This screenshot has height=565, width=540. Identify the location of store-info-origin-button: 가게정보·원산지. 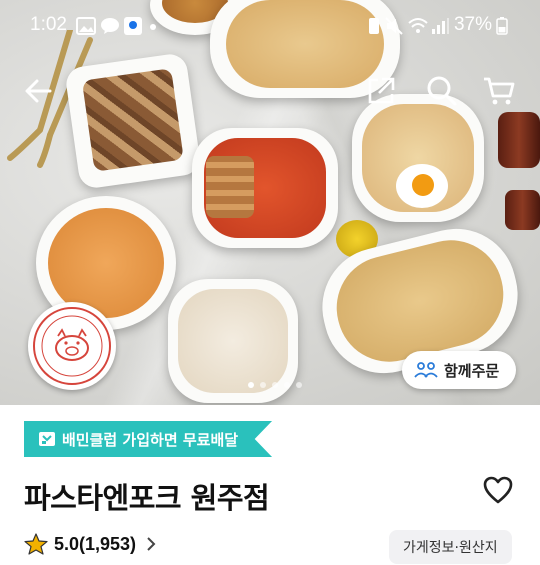
(450, 547).